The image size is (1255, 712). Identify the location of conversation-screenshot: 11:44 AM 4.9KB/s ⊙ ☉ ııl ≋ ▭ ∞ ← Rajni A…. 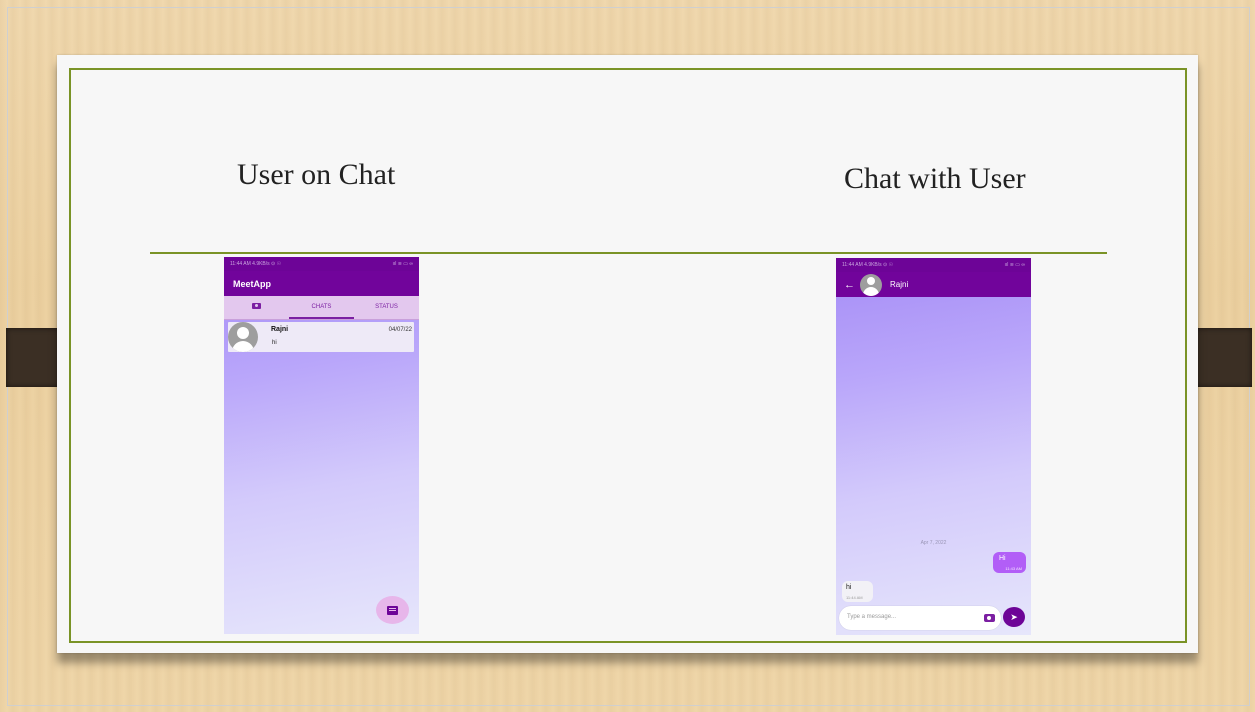
(933, 446).